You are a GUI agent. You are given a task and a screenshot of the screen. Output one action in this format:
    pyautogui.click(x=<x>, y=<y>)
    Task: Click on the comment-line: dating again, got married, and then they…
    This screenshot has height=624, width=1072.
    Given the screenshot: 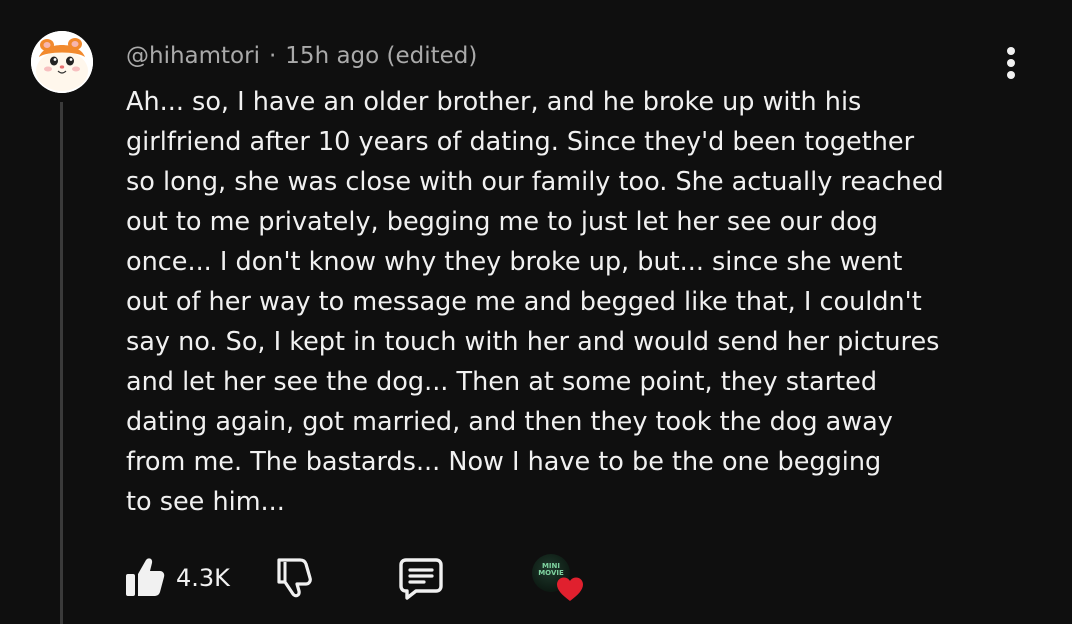 What is the action you would take?
    pyautogui.click(x=509, y=422)
    